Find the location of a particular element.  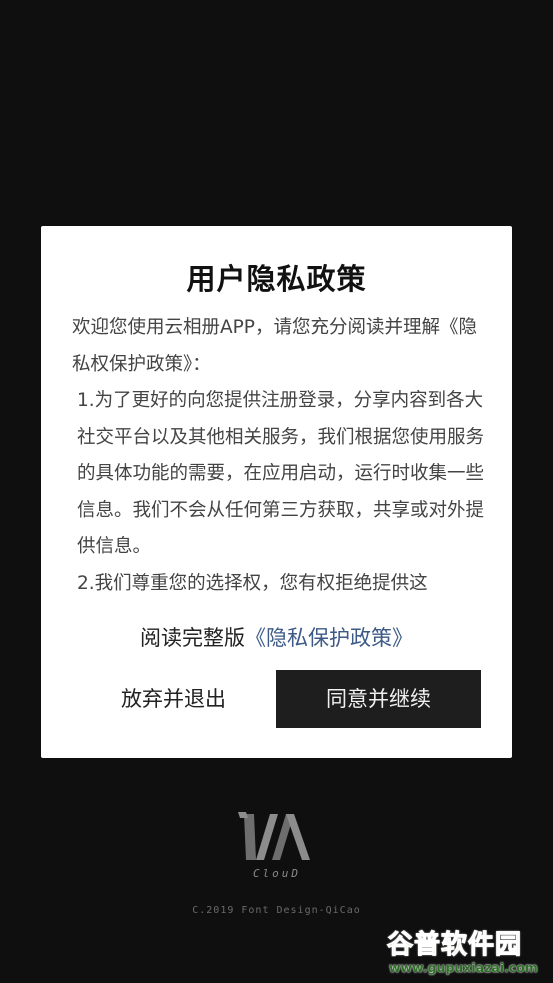

watermark-title: 谷普软件园 is located at coordinates (454, 945).